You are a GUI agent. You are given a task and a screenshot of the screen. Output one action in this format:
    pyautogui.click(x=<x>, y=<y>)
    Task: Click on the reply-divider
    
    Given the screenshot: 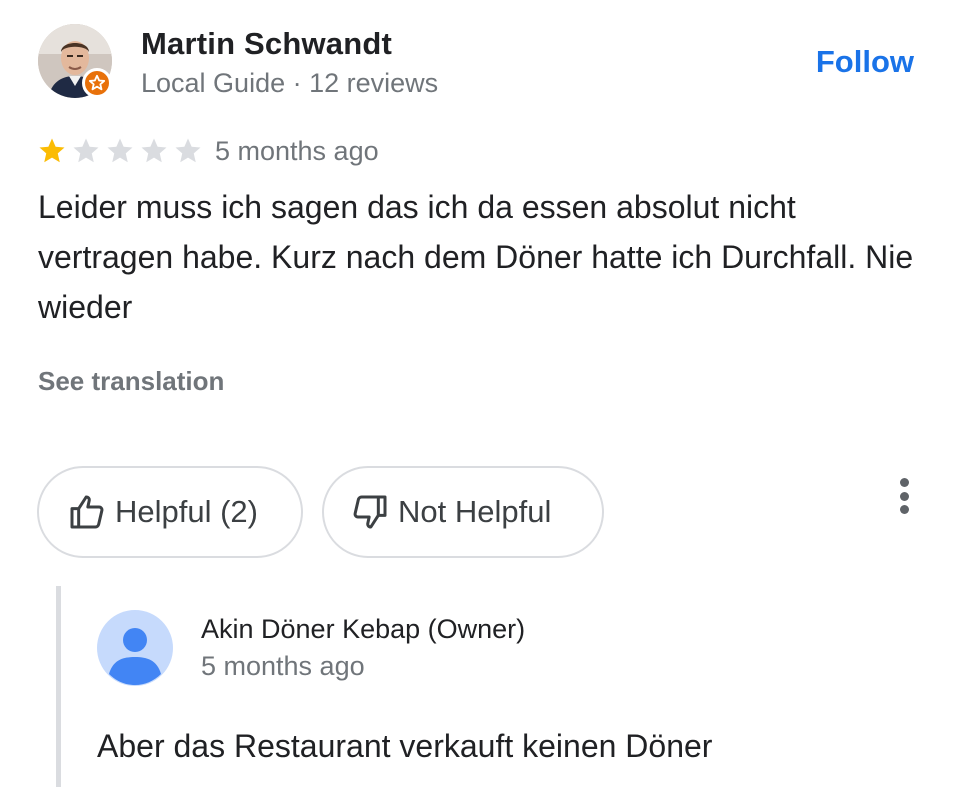 What is the action you would take?
    pyautogui.click(x=58, y=686)
    